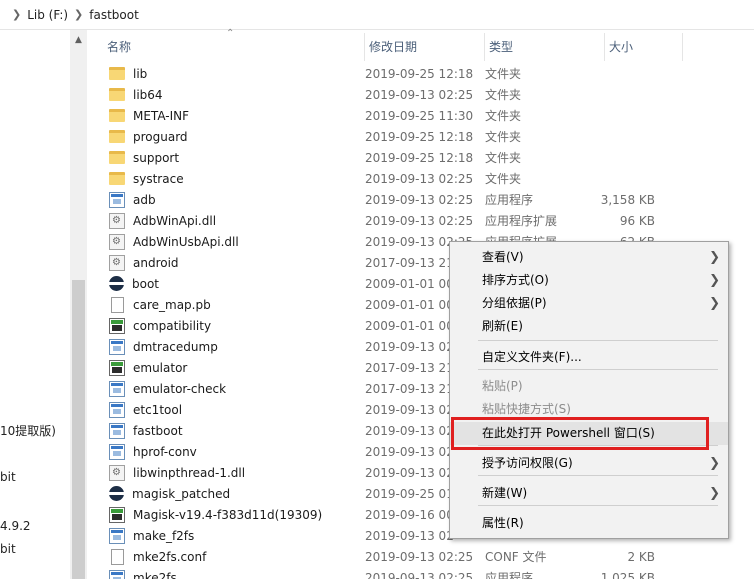 The width and height of the screenshot is (754, 579). I want to click on menu-item: 查看(V) ❯, so click(589, 257).